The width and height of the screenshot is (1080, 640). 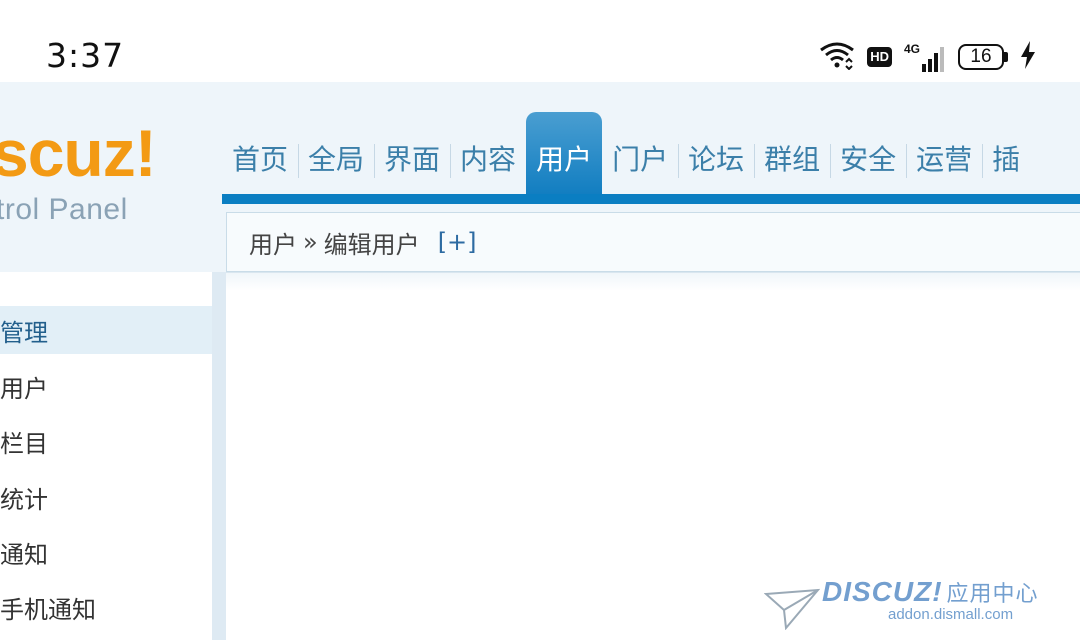 I want to click on top-nav: 首页 全局 界面 内容 用户 门户 论坛 群组 安全 运营 插, so click(x=626, y=158).